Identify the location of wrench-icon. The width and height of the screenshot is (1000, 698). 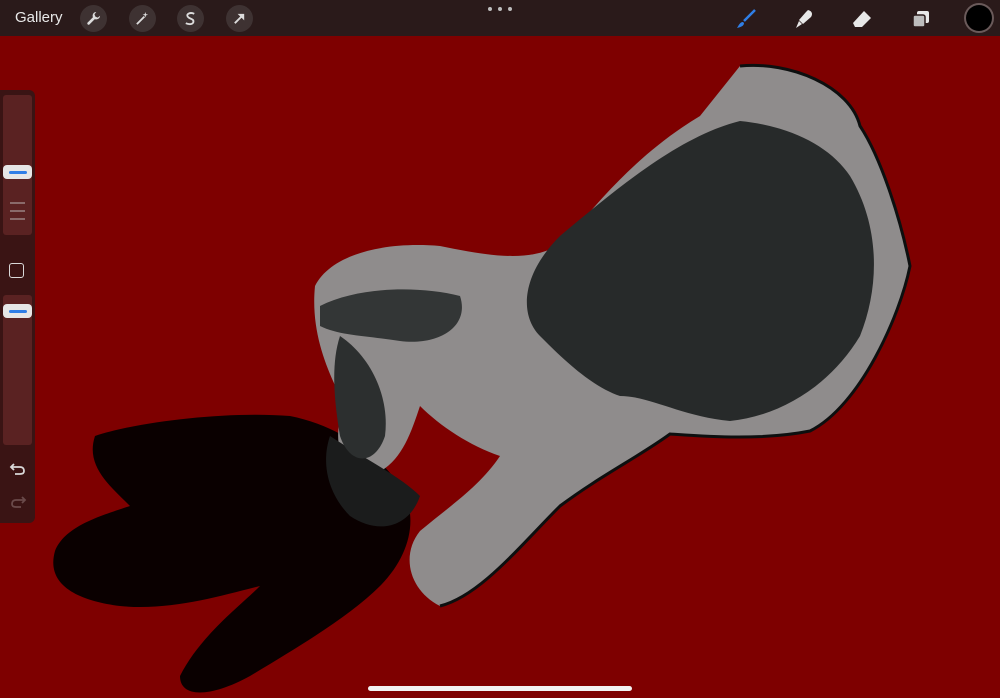
(94, 18).